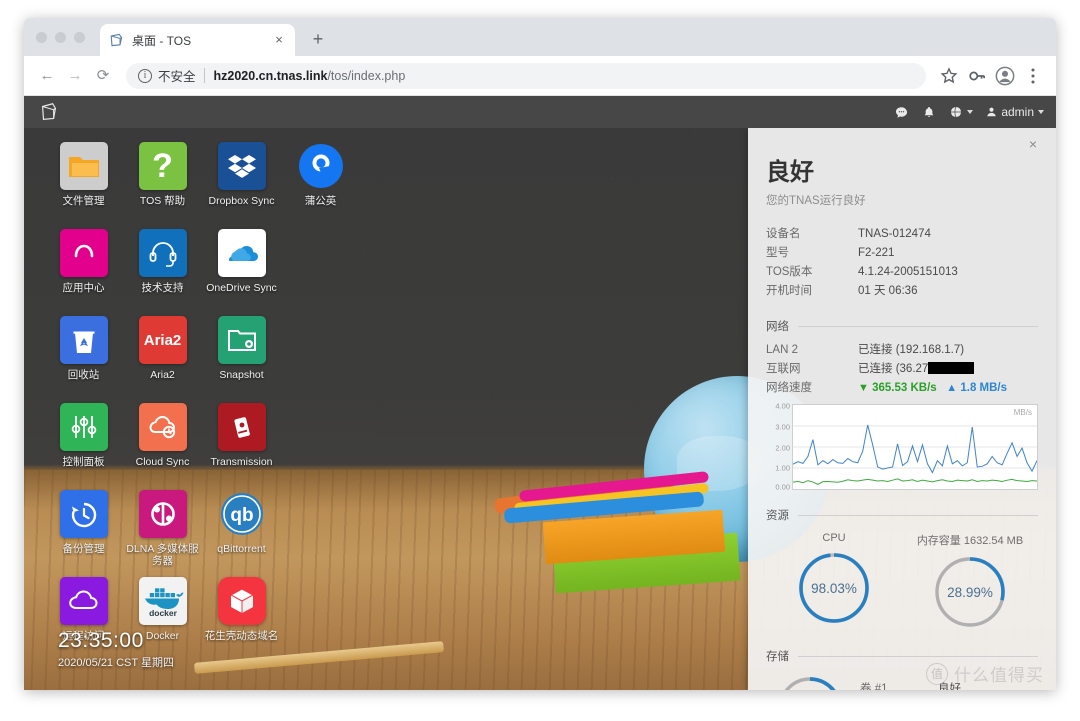  I want to click on network-value: 已连接 (36.27, so click(916, 369).